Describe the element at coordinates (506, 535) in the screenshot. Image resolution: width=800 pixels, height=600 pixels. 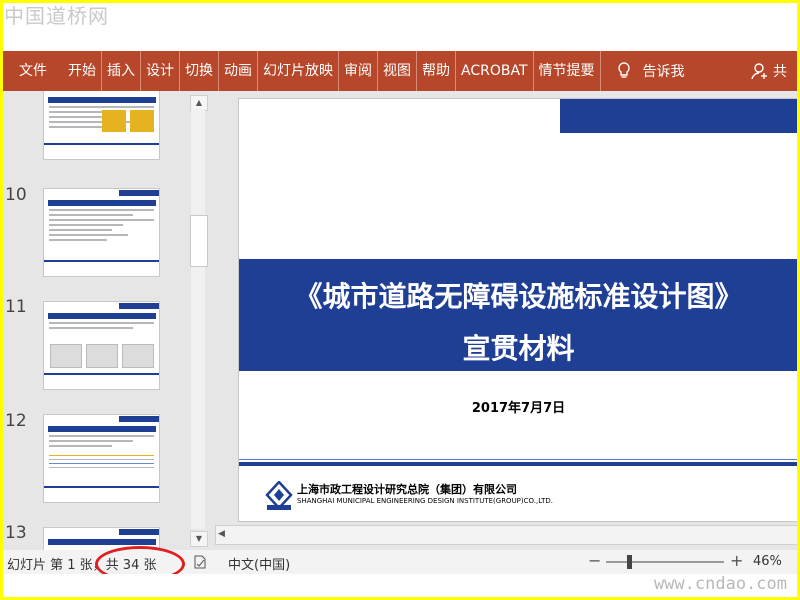
I see `horizontal-scrollbar: ◀` at that location.